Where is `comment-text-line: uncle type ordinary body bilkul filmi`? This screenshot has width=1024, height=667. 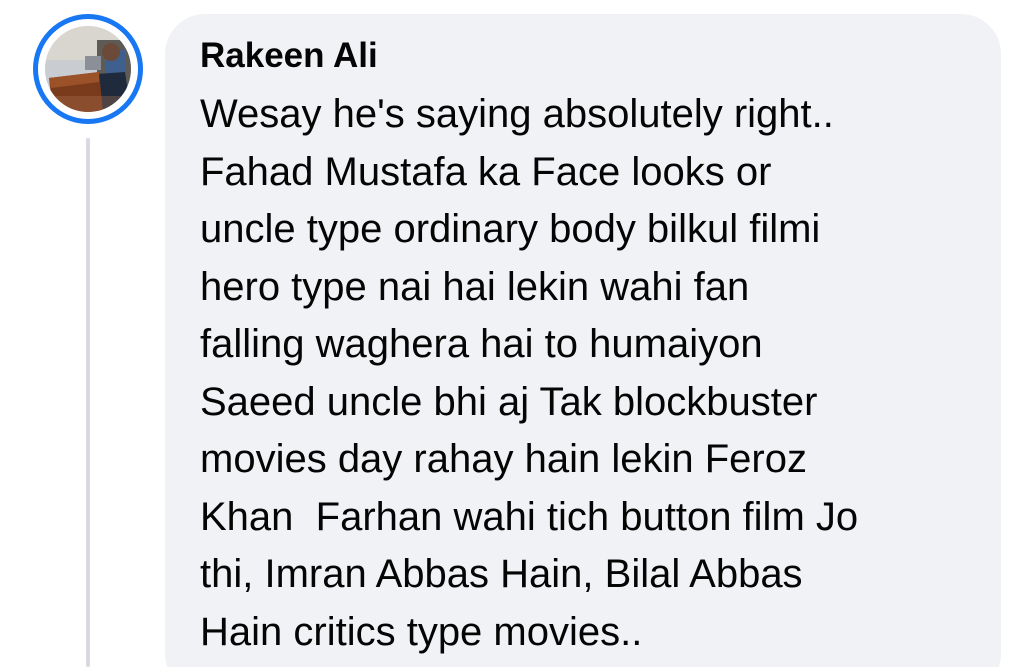
comment-text-line: uncle type ordinary body bilkul filmi is located at coordinates (510, 229).